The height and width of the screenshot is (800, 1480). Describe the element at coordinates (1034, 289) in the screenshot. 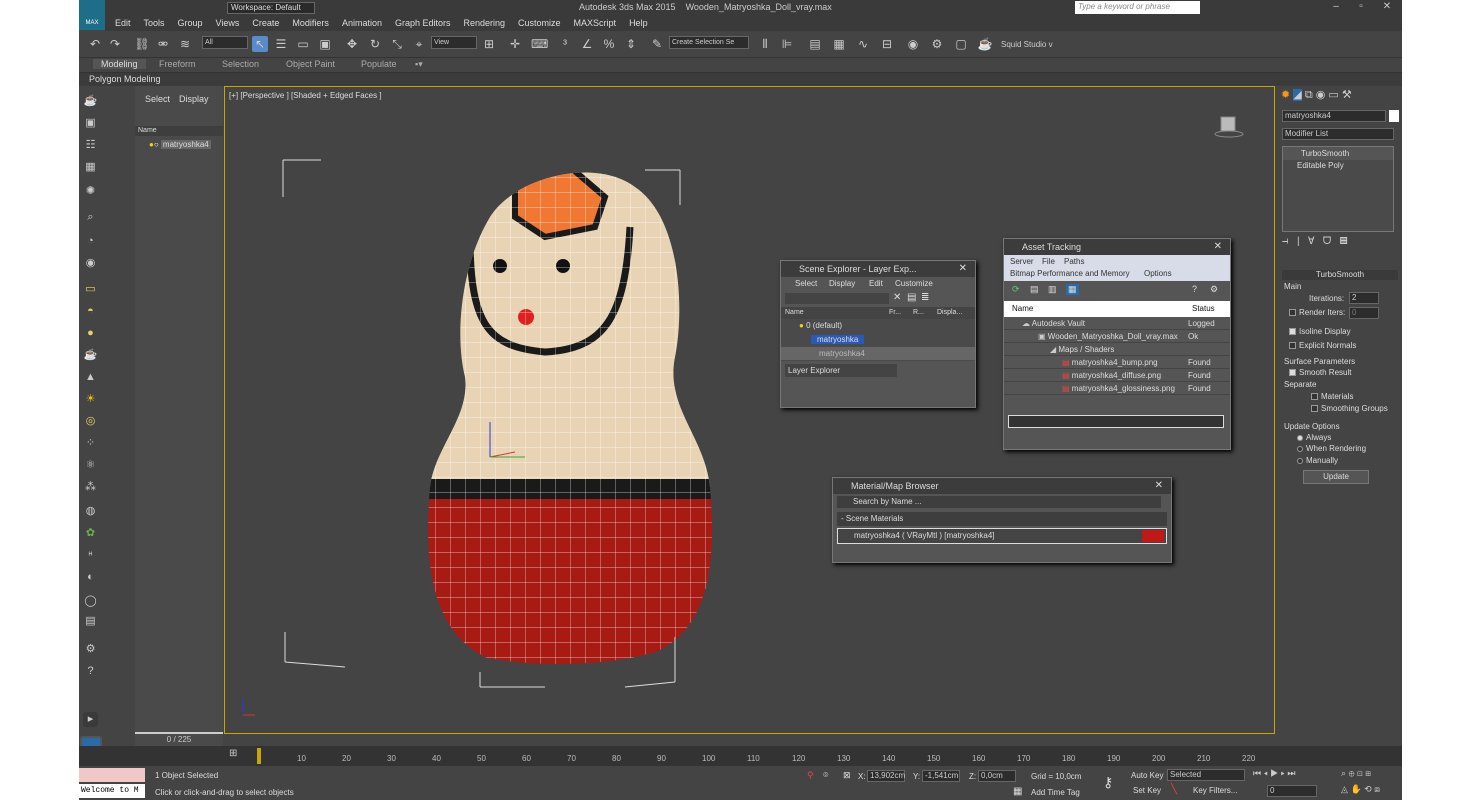

I see `list-view-icon: ▤` at that location.